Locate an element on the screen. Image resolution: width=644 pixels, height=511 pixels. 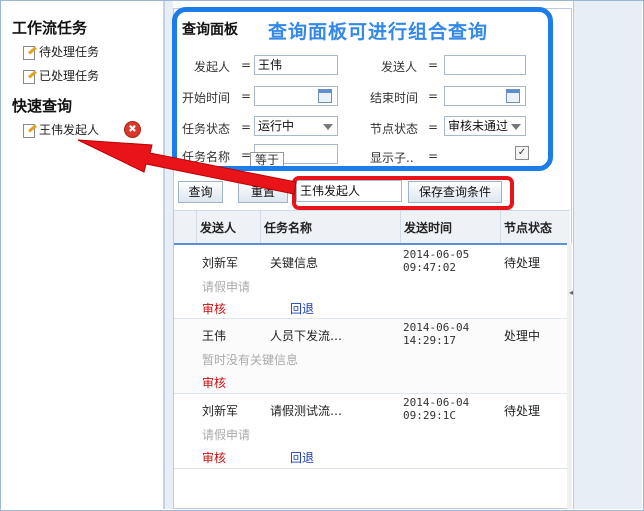
task-name-cell: 关键信息 is located at coordinates (294, 263).